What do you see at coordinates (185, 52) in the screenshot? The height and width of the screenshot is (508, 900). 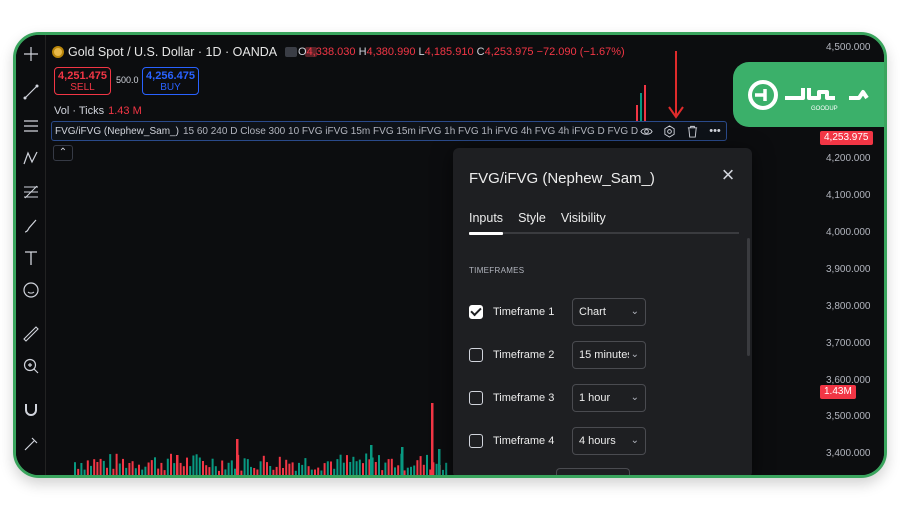 I see `symbol-title: Gold Spot / U.S. Dollar · 1D · OANDA` at bounding box center [185, 52].